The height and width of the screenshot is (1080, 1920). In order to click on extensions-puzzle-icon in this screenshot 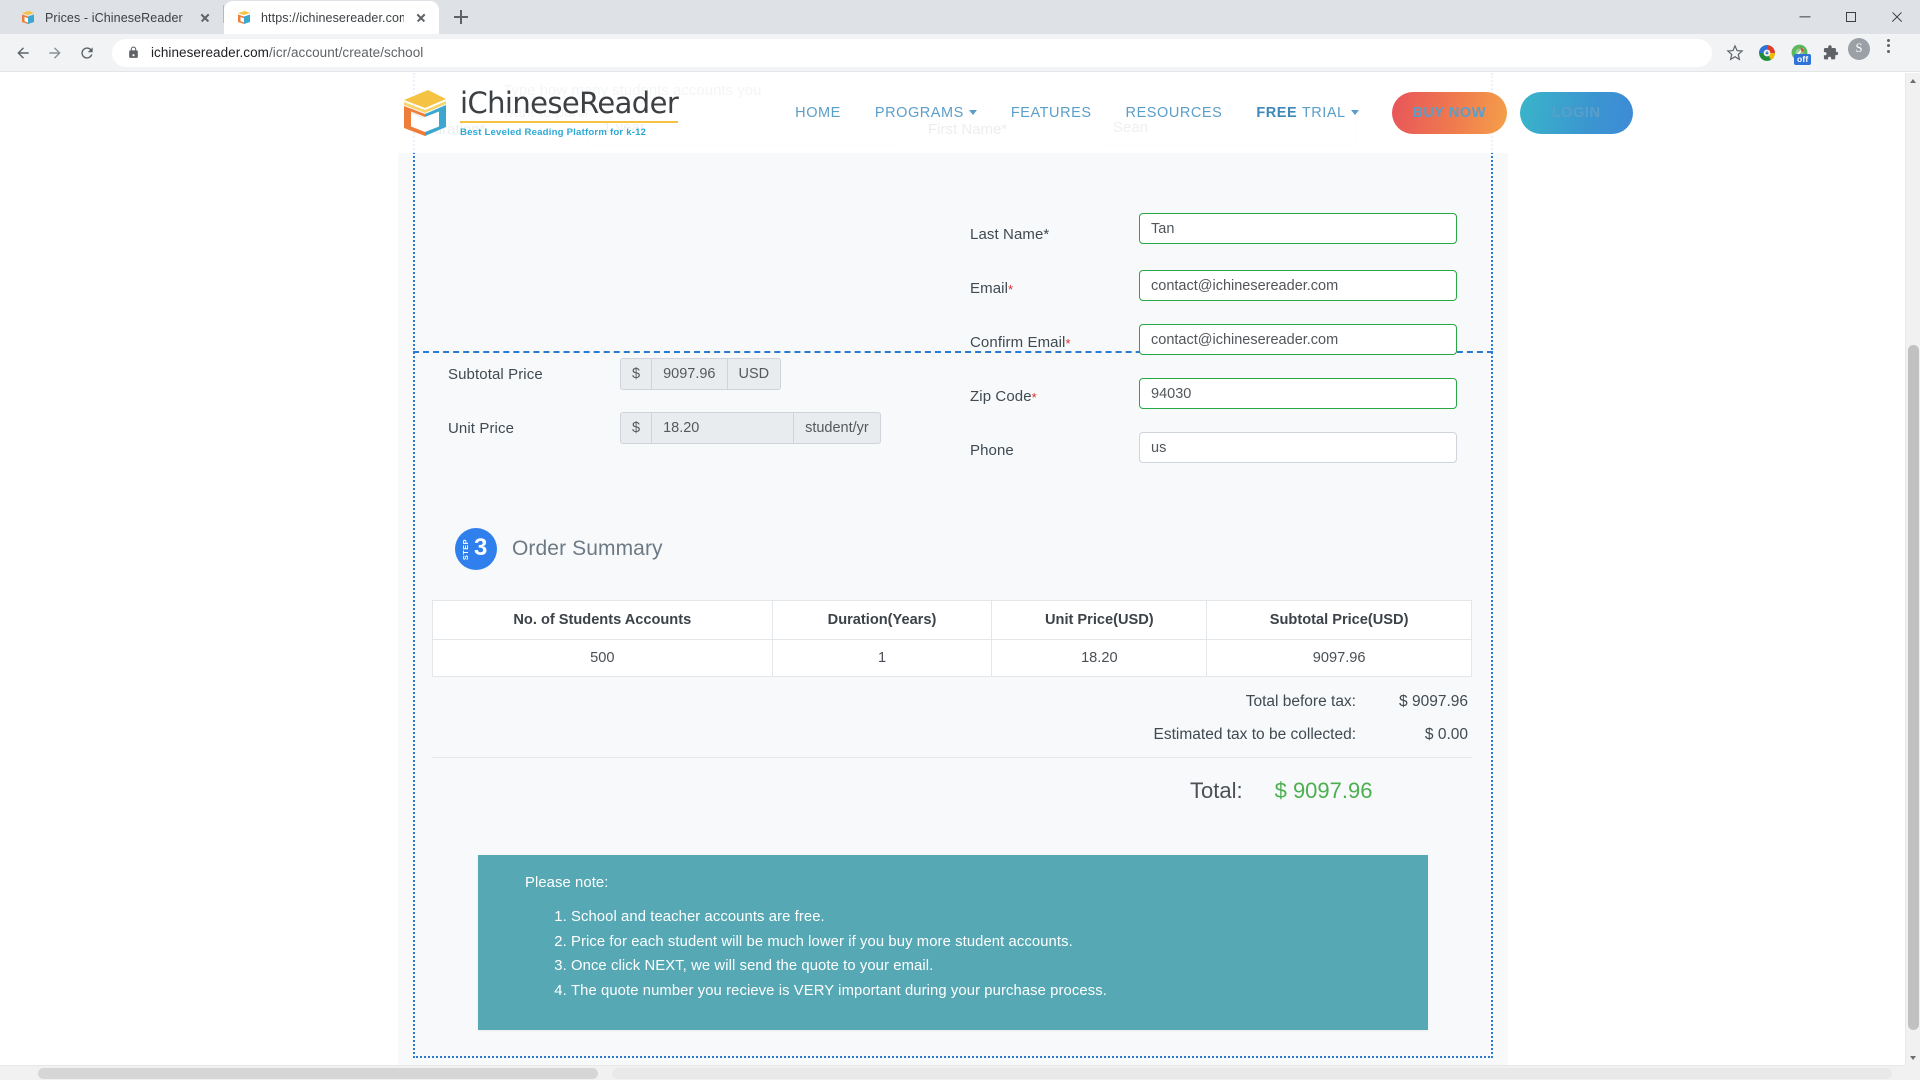, I will do `click(1831, 53)`.